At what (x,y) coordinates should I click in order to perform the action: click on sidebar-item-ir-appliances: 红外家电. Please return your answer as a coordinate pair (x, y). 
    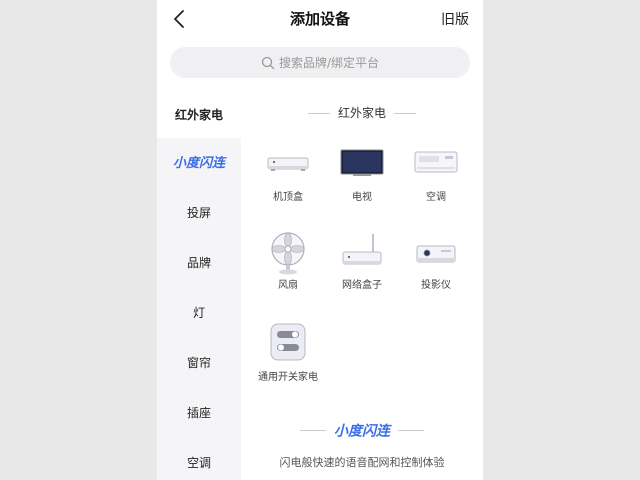
    Looking at the image, I should click on (199, 115).